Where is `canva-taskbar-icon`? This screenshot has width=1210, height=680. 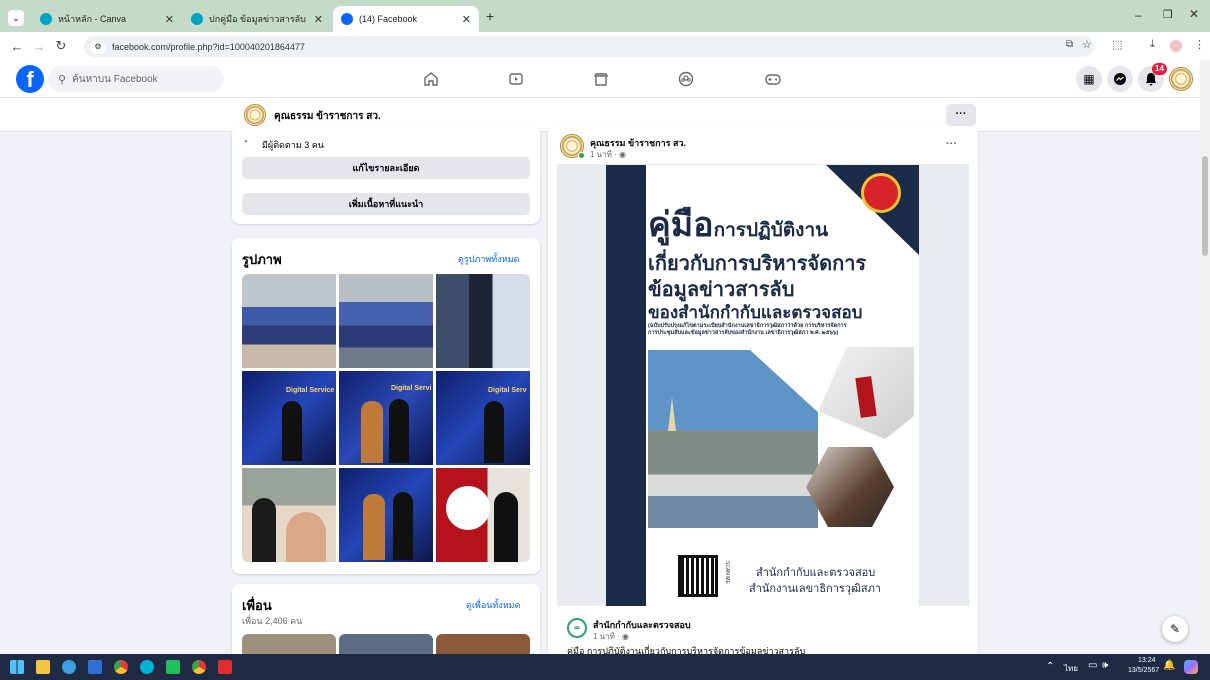 canva-taskbar-icon is located at coordinates (147, 667).